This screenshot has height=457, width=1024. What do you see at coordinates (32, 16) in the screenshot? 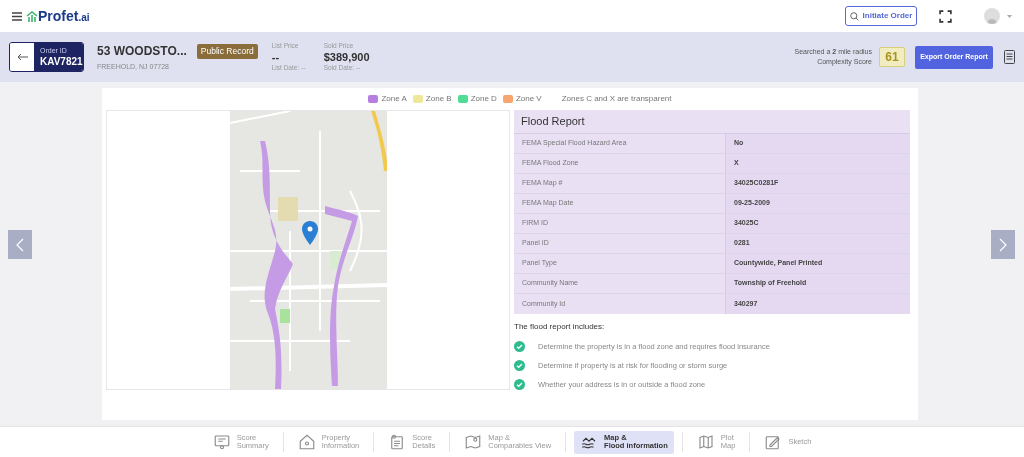
I see `house-bars-icon` at bounding box center [32, 16].